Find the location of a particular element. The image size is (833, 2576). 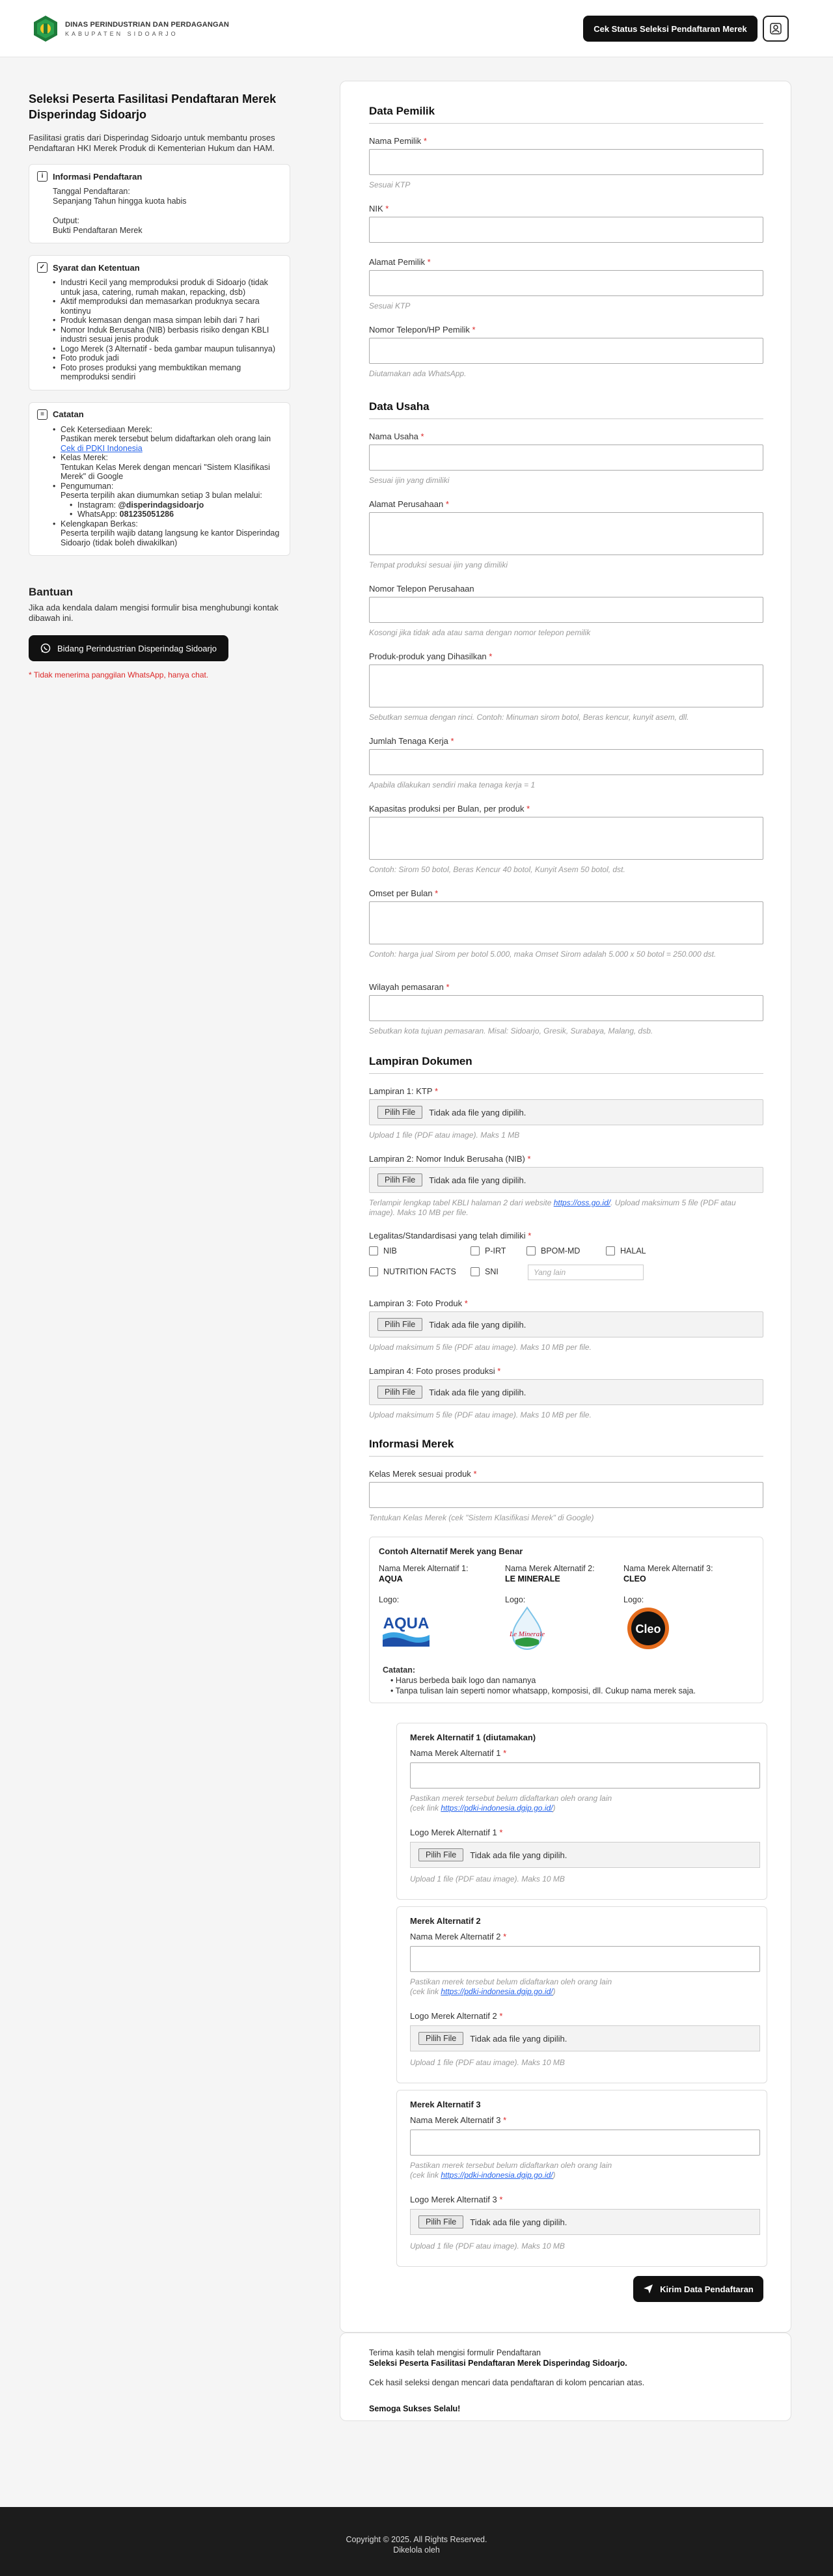

alternatif-2-logo-label: Logo Merek Alternatif 2 * is located at coordinates (456, 2016).